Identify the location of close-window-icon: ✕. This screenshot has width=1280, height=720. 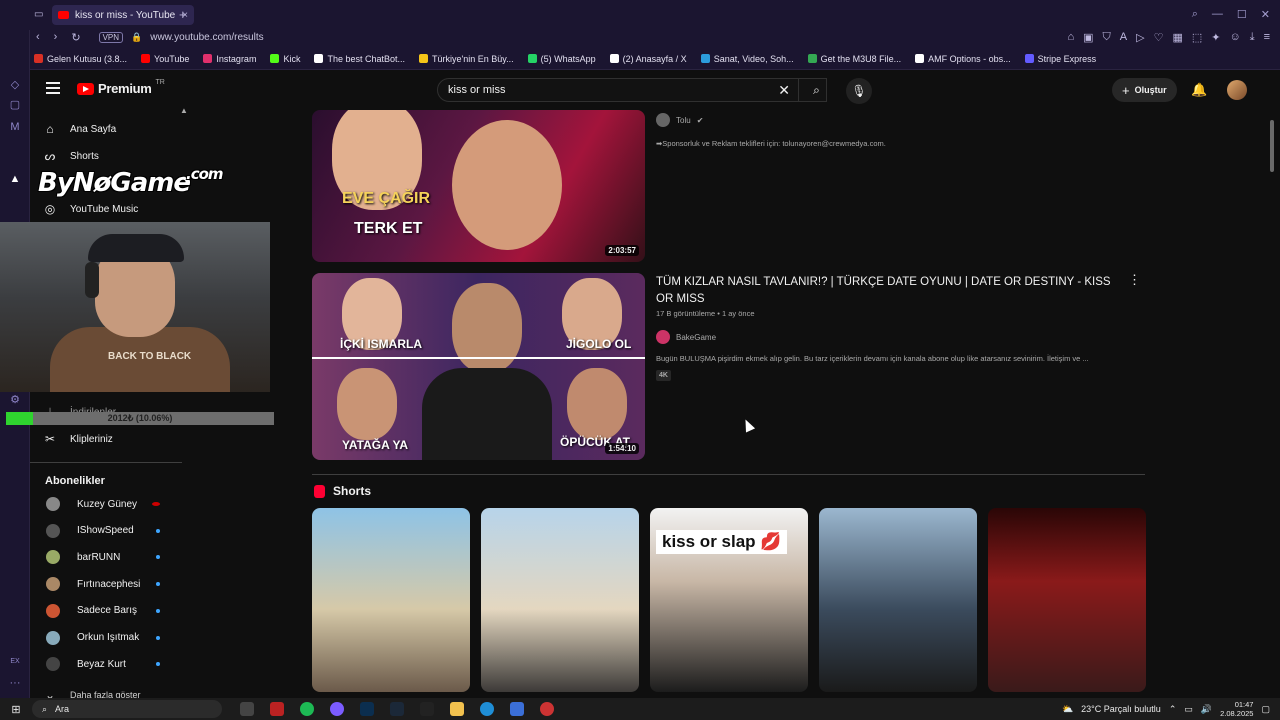
(1265, 14).